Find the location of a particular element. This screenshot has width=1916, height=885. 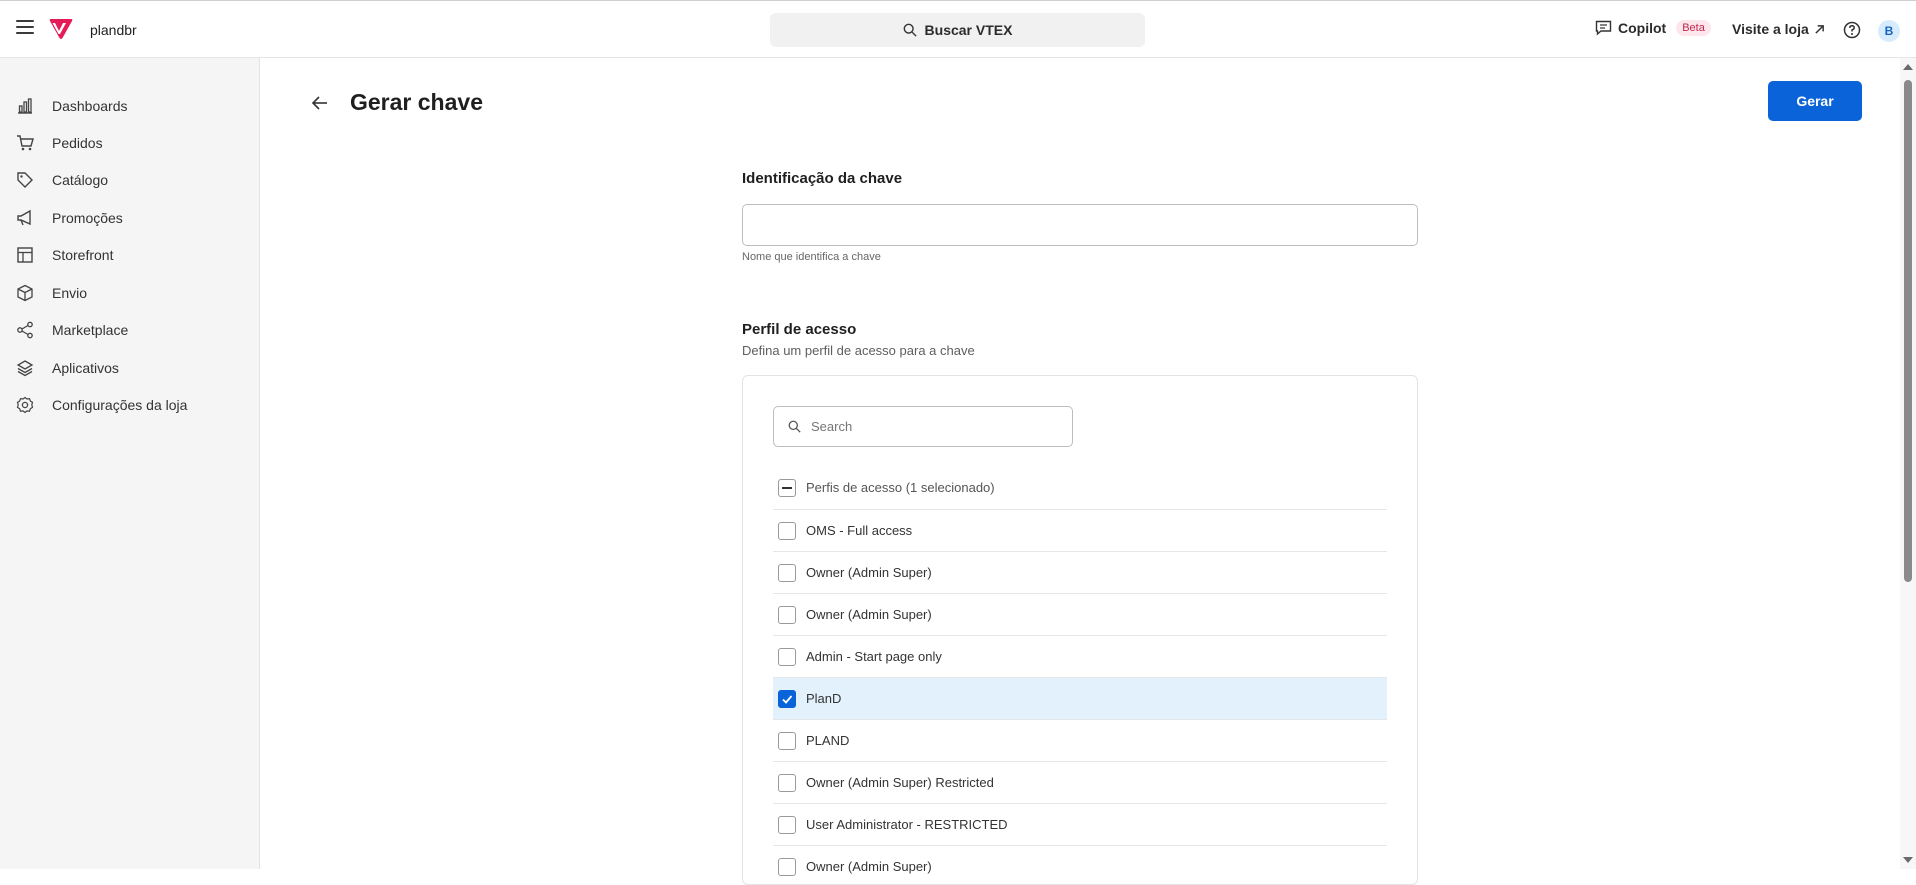

share-icon is located at coordinates (25, 330).